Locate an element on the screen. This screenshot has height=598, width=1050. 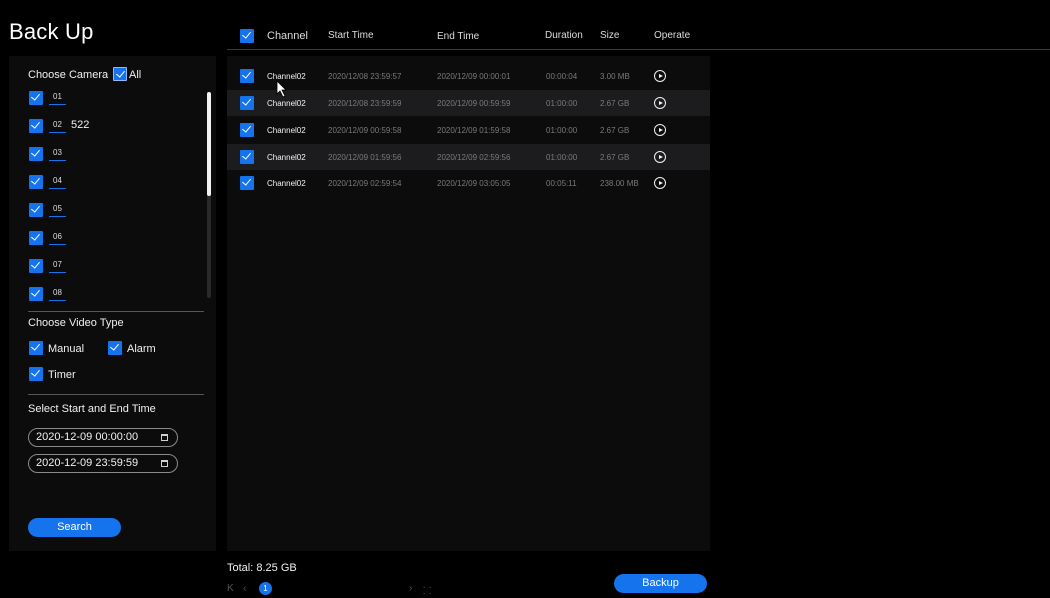
manual-label: Manual is located at coordinates (66, 349).